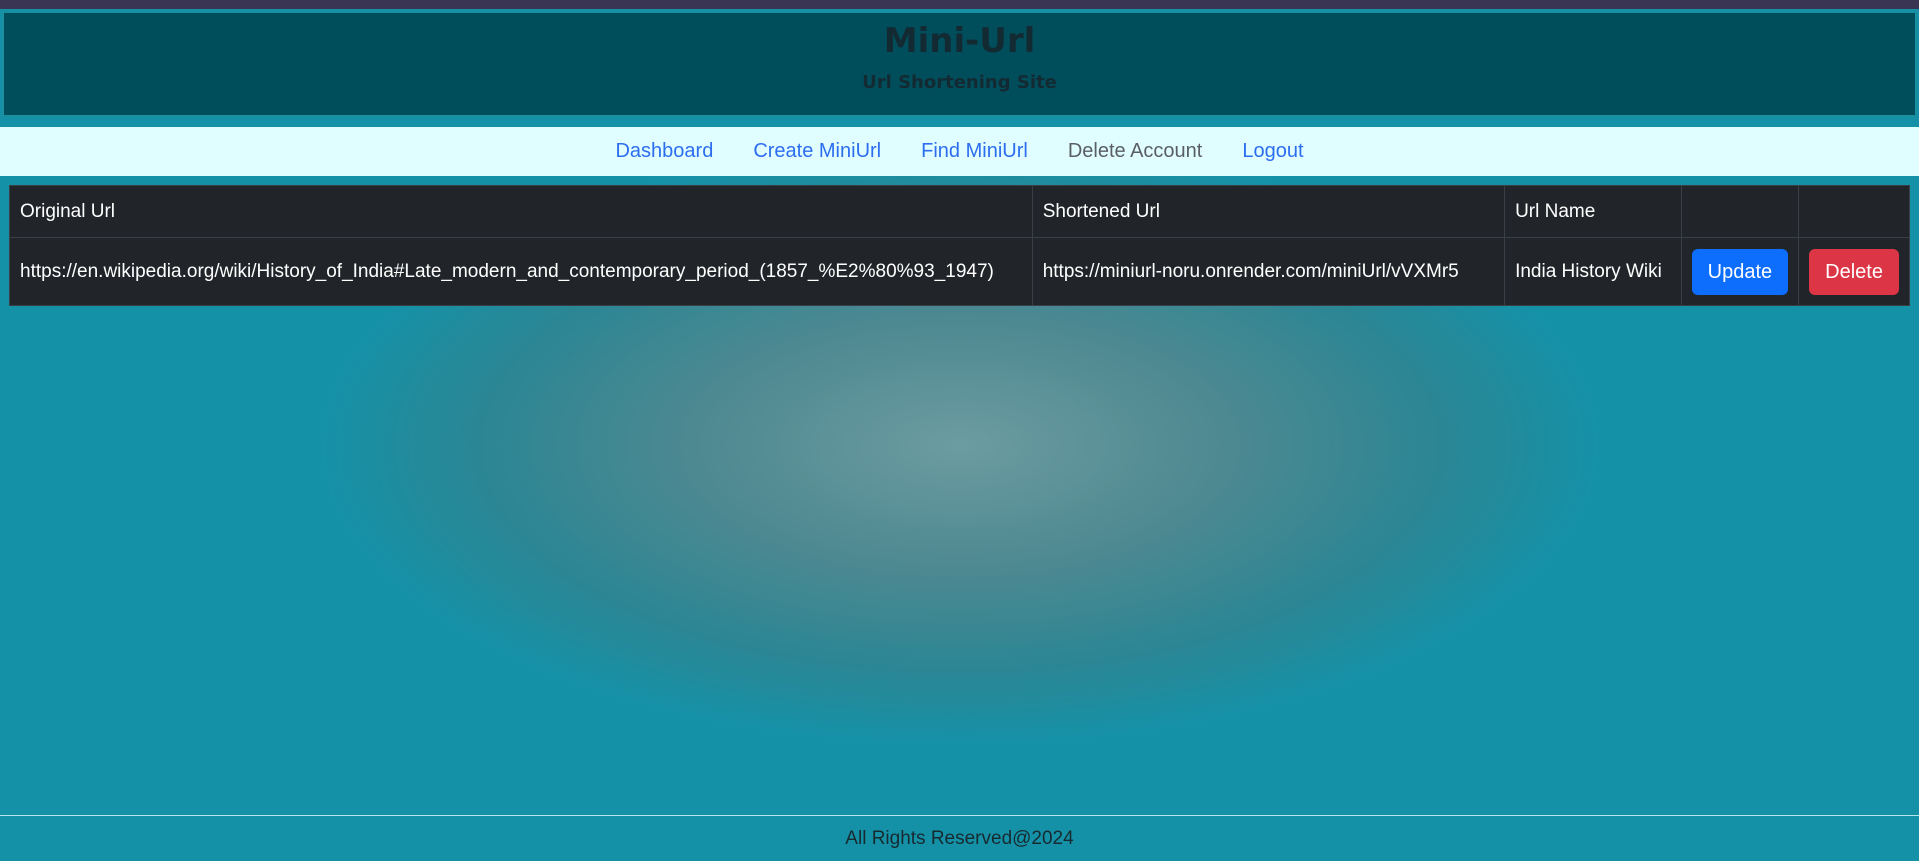 Image resolution: width=1919 pixels, height=861 pixels. Describe the element at coordinates (817, 151) in the screenshot. I see `nav-create-miniurl: Create MiniUrl` at that location.